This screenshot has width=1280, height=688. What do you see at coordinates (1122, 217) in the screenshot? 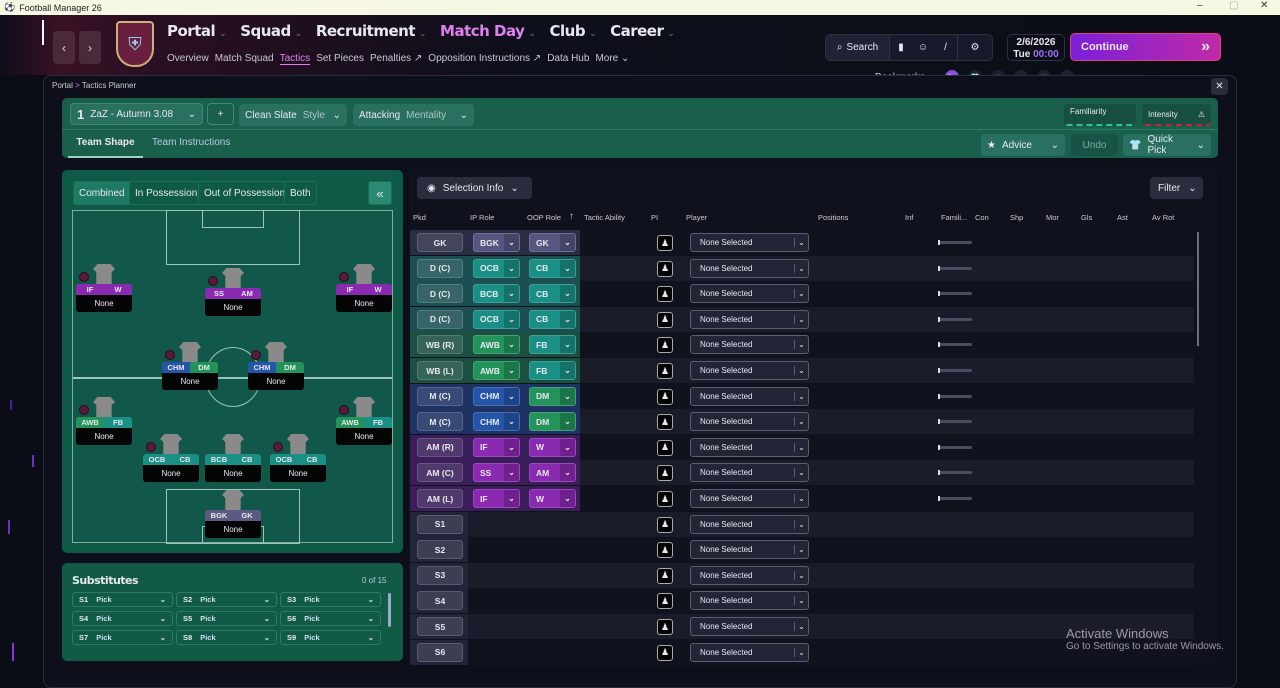
I see `column-header: Ast` at bounding box center [1122, 217].